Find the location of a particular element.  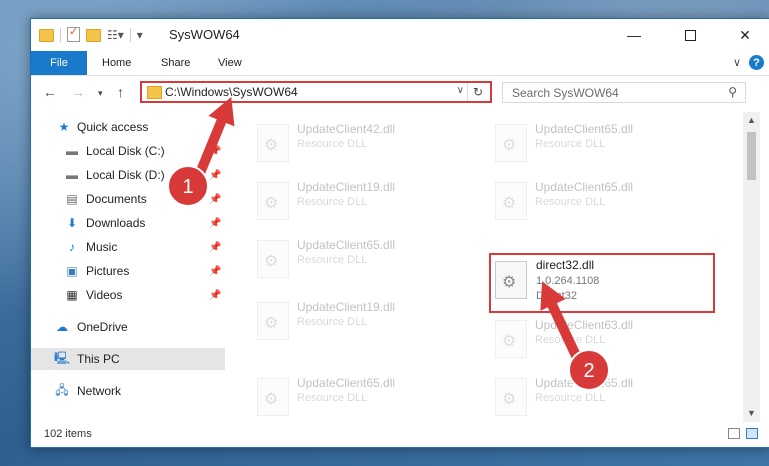

tab-share: Share is located at coordinates (175, 63).